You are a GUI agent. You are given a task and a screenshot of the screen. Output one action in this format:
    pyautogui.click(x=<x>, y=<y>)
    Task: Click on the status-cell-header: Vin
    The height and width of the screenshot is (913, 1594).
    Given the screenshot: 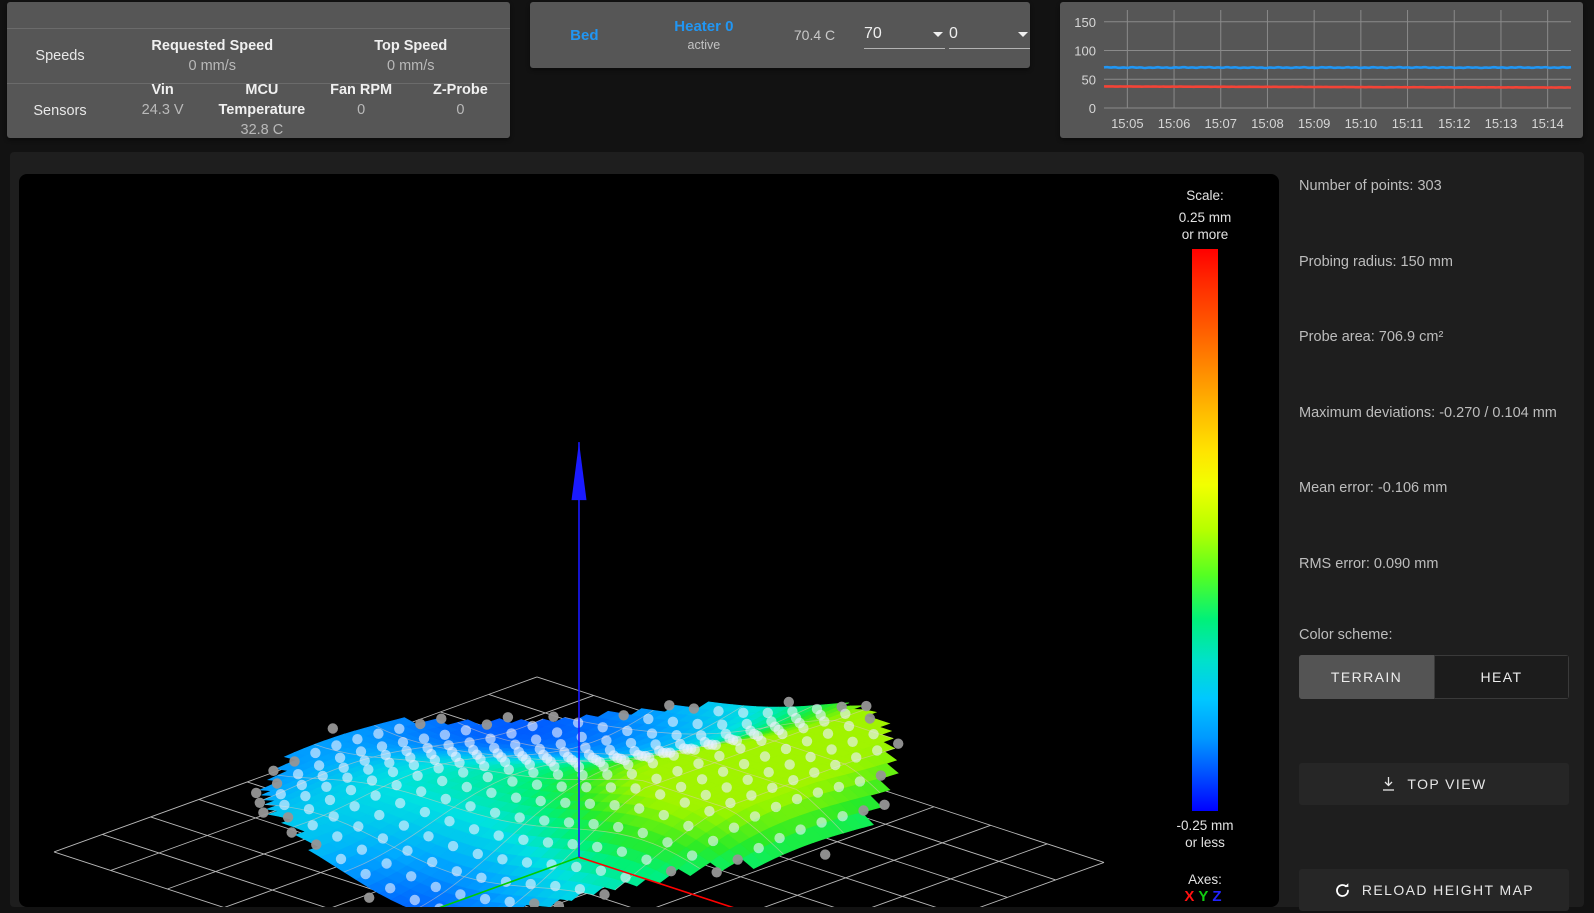 What is the action you would take?
    pyautogui.click(x=162, y=90)
    